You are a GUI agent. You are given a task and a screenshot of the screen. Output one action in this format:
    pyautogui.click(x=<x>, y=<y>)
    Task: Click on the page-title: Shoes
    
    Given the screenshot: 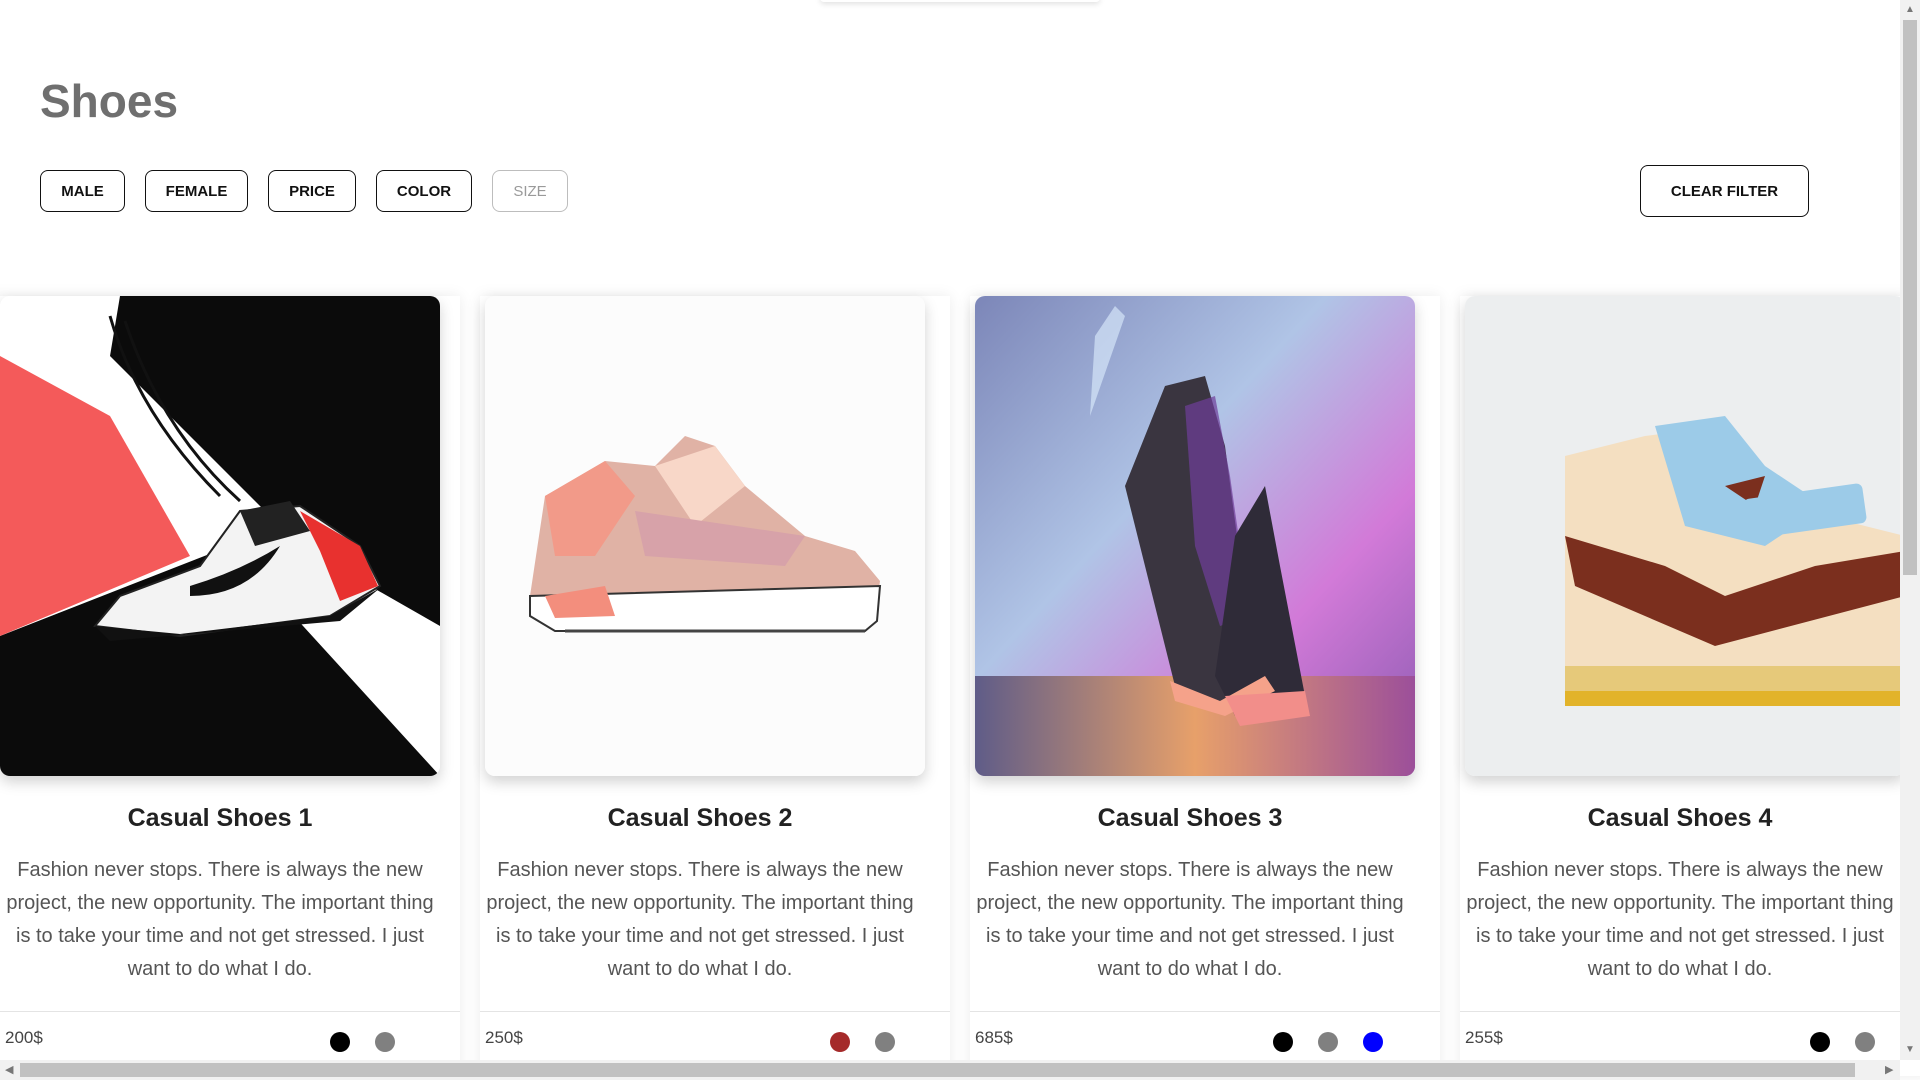 What is the action you would take?
    pyautogui.click(x=109, y=101)
    